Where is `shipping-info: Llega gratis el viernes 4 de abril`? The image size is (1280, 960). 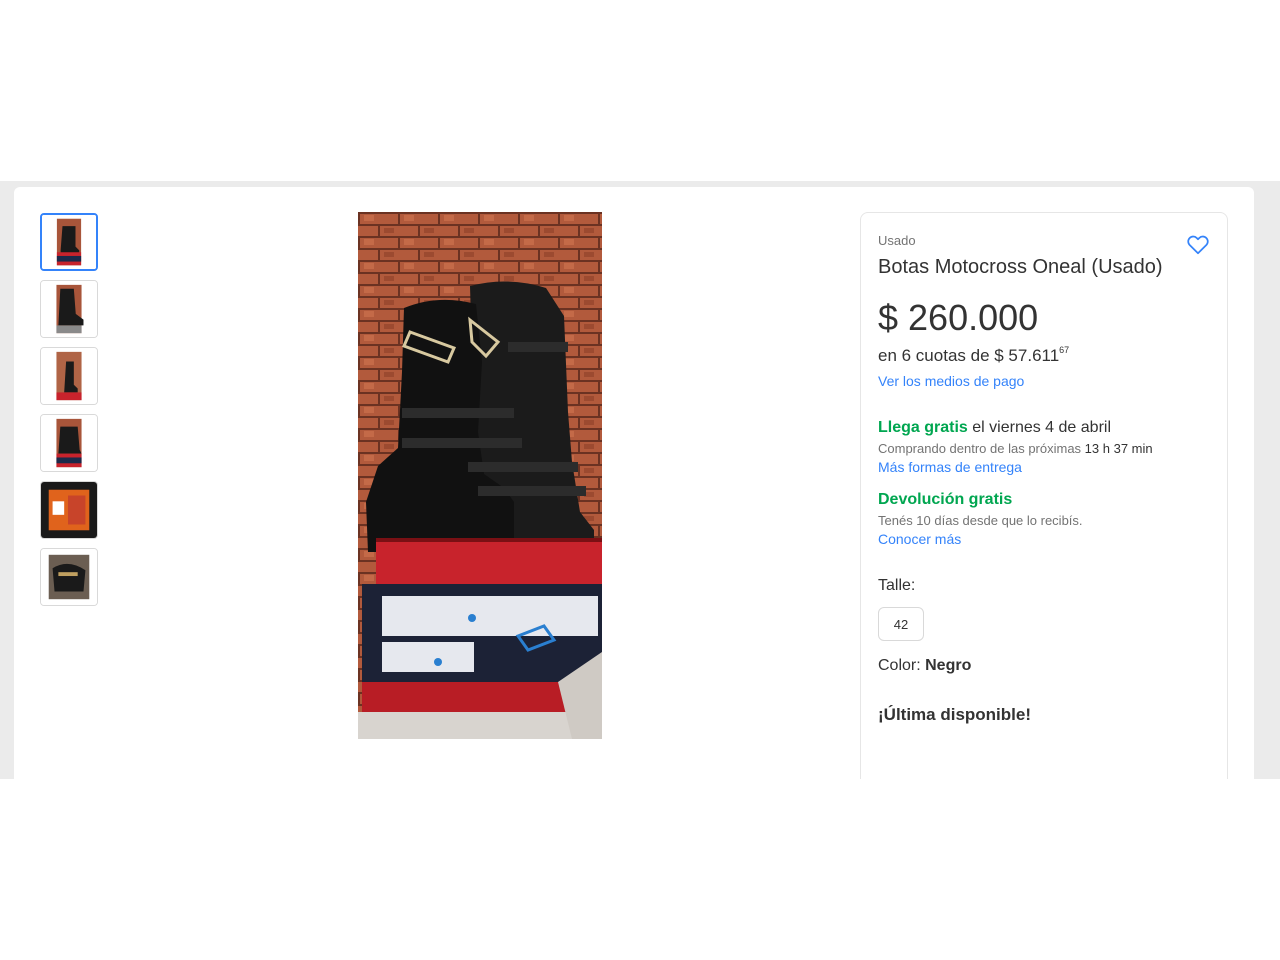 shipping-info: Llega gratis el viernes 4 de abril is located at coordinates (1044, 428).